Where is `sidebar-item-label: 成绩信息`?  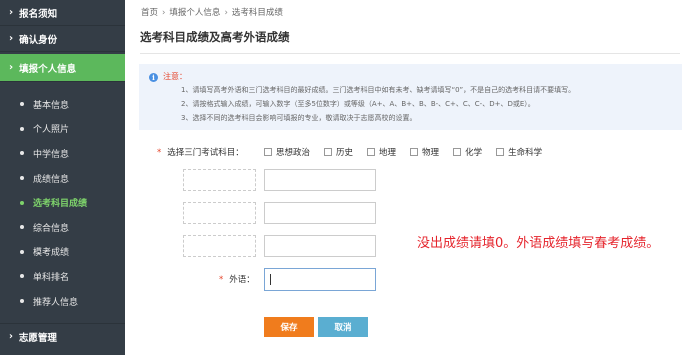 sidebar-item-label: 成绩信息 is located at coordinates (51, 179).